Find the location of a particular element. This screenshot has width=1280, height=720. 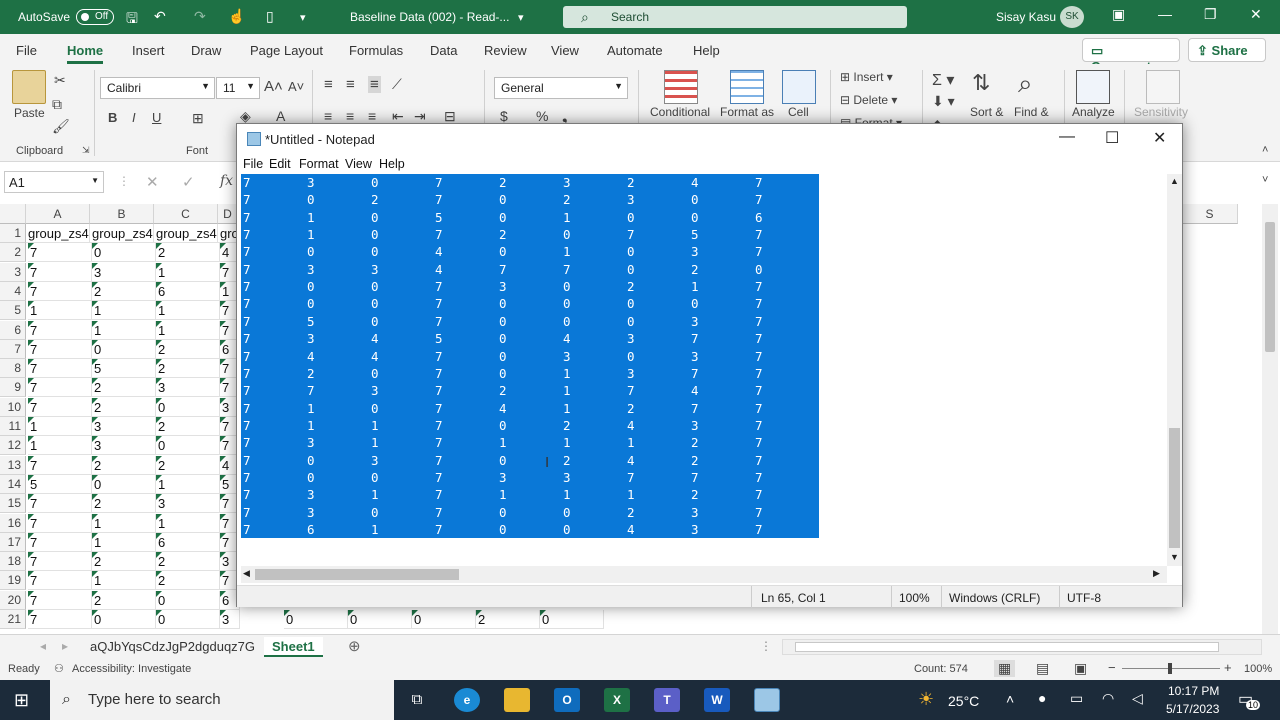

notepad-vertical-scrollbar: ▲ ▼ is located at coordinates (1174, 370).